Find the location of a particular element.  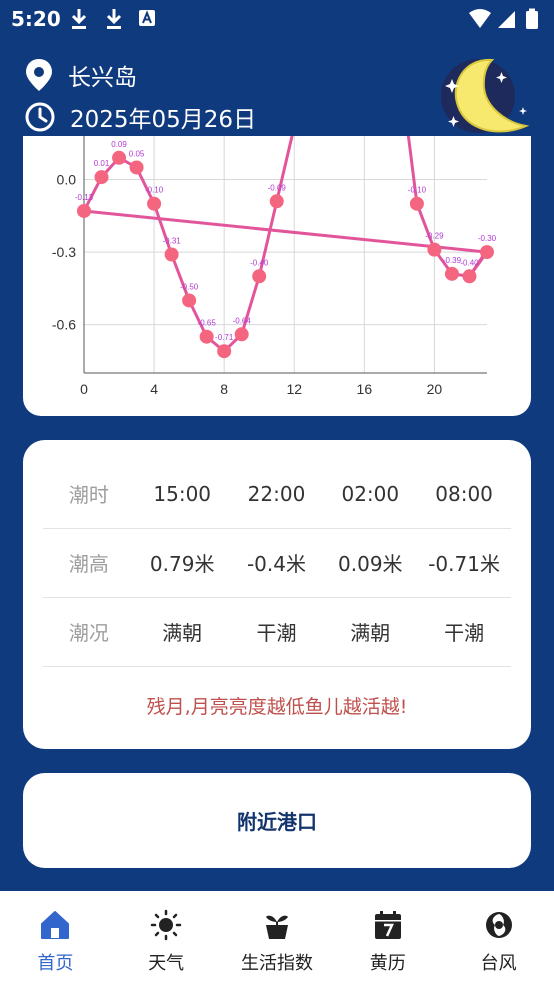

nav-label: 首页 is located at coordinates (55, 963).